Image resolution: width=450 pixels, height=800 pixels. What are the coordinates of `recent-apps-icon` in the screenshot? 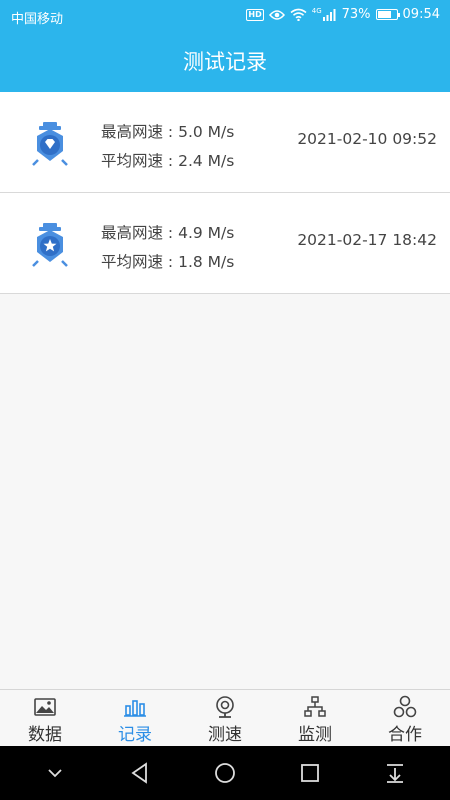 It's located at (310, 773).